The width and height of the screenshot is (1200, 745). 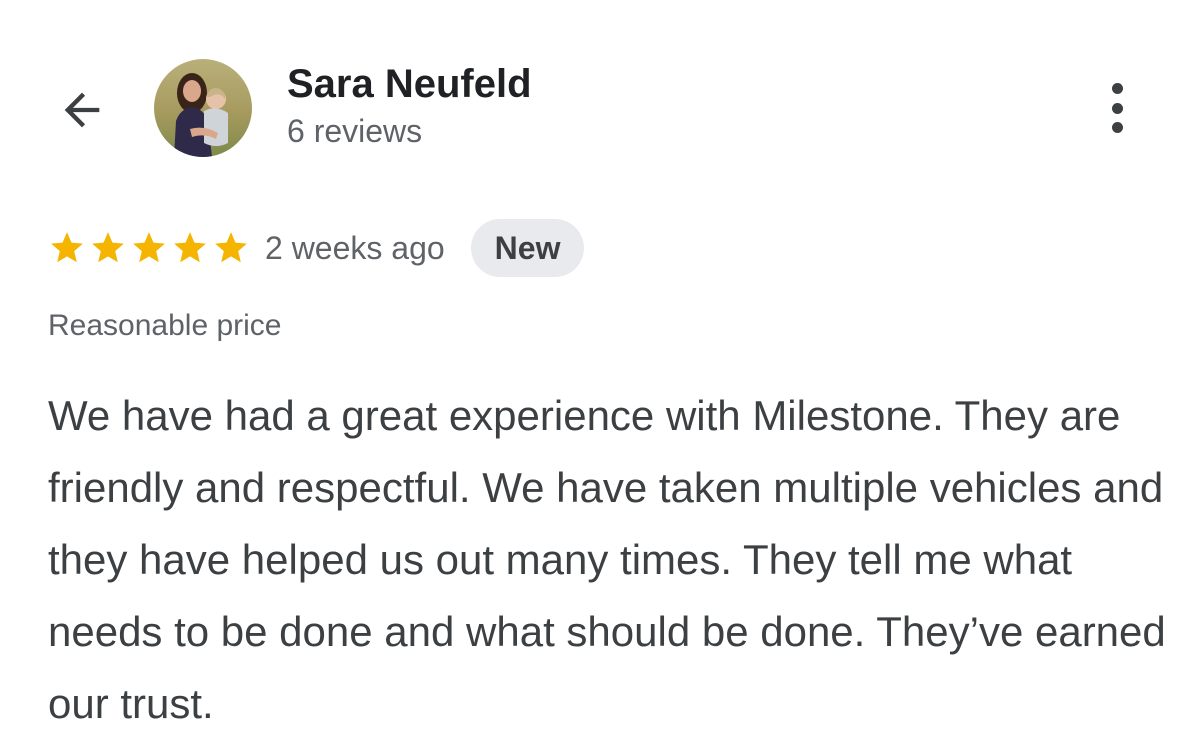 I want to click on more-options-button, so click(x=1117, y=108).